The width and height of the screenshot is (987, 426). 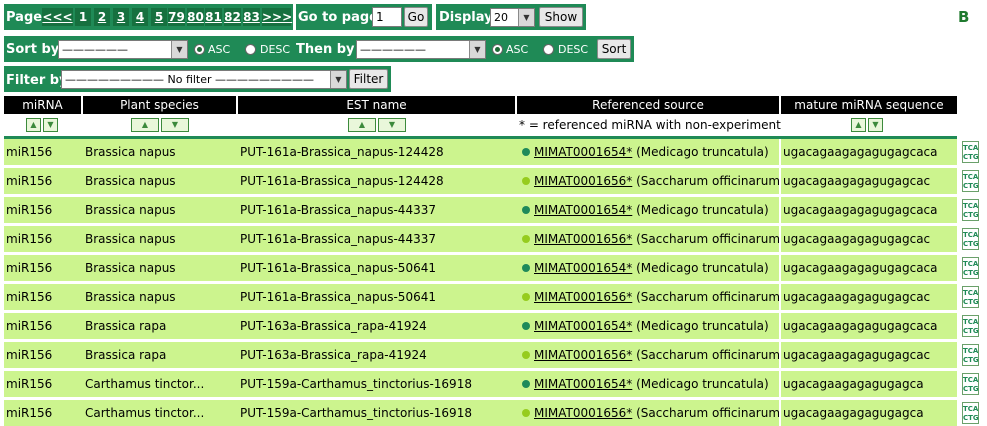 I want to click on page-link: 83, so click(x=251, y=17).